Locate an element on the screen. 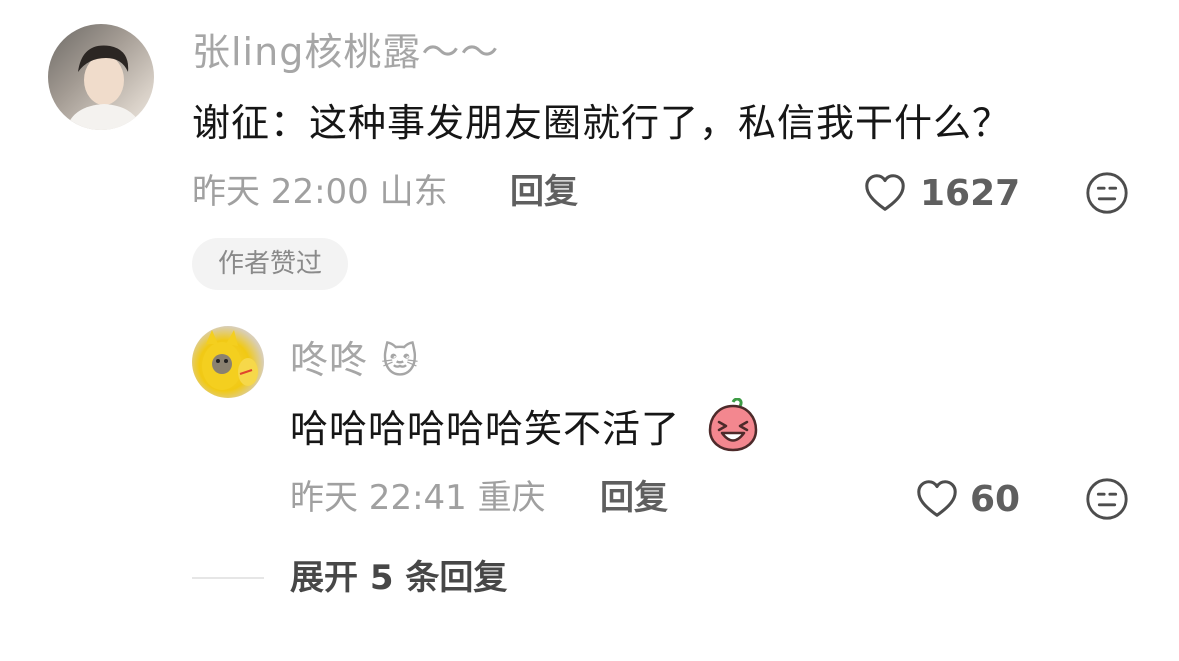 The image size is (1179, 661). comment-text: 谢征：这种事发朋友圈就行了，私信我干什么？ is located at coordinates (602, 123).